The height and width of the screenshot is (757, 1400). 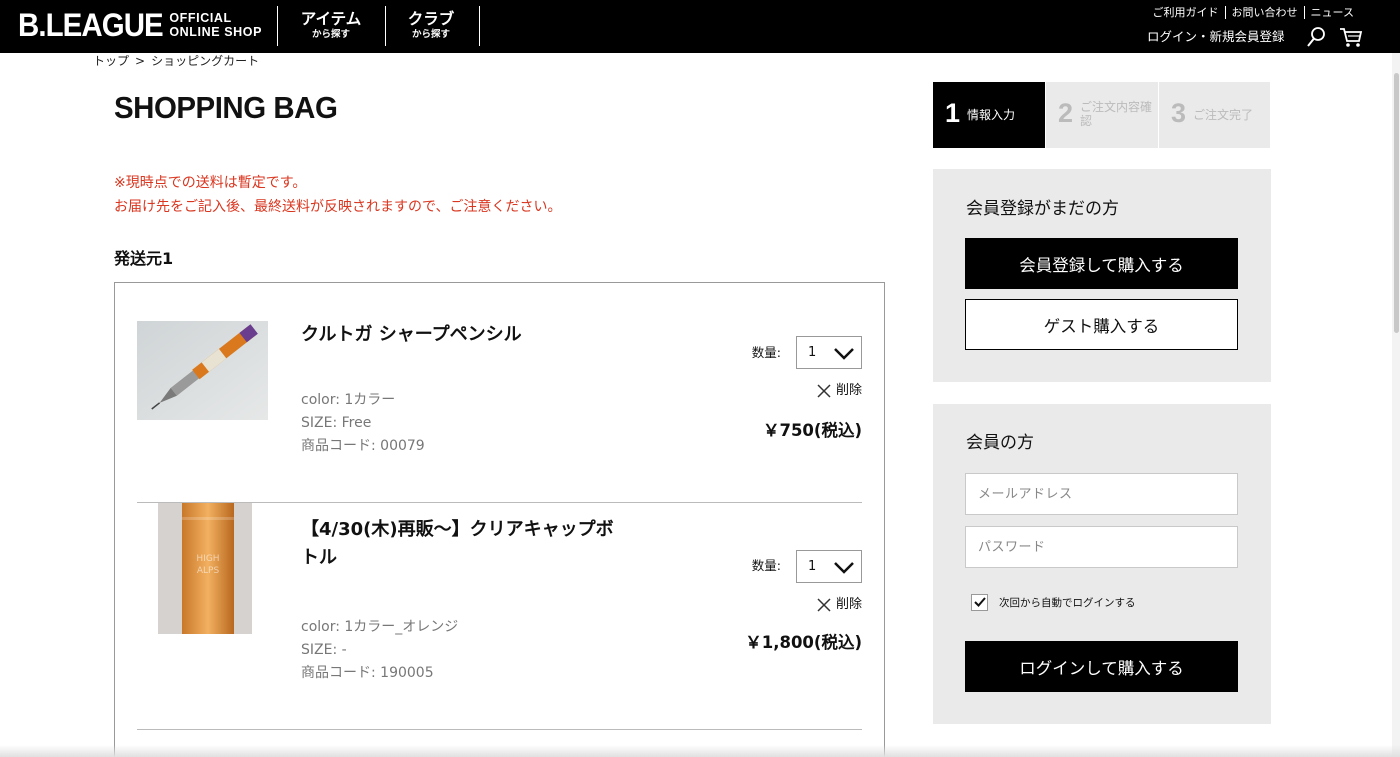 I want to click on breadcrumb-current: ショッピングカート, so click(x=205, y=61).